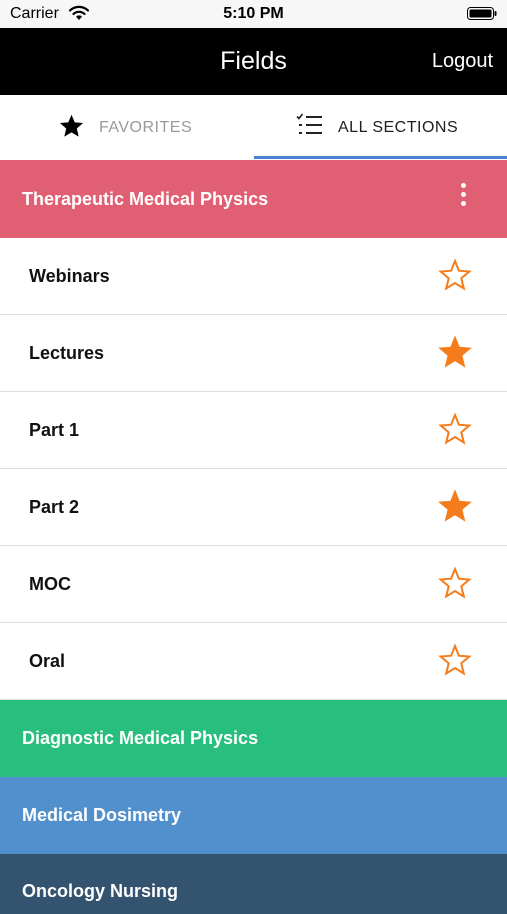 Image resolution: width=507 pixels, height=914 pixels. I want to click on list-item-label: Lectures, so click(67, 353).